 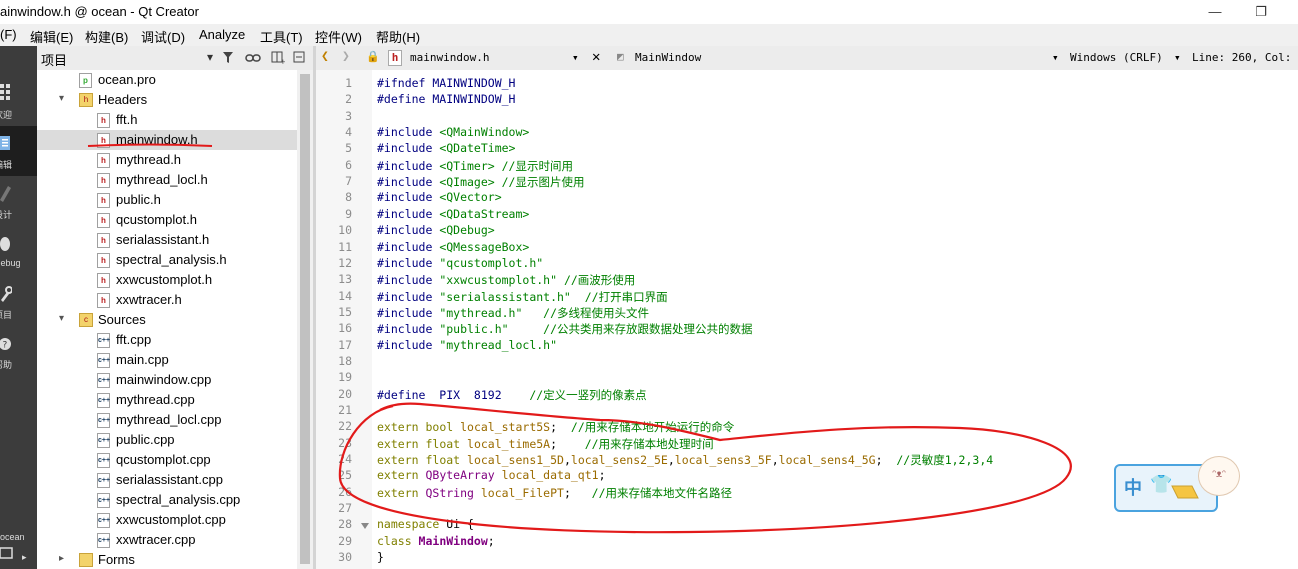 What do you see at coordinates (278, 58) in the screenshot?
I see `split-icon: +` at bounding box center [278, 58].